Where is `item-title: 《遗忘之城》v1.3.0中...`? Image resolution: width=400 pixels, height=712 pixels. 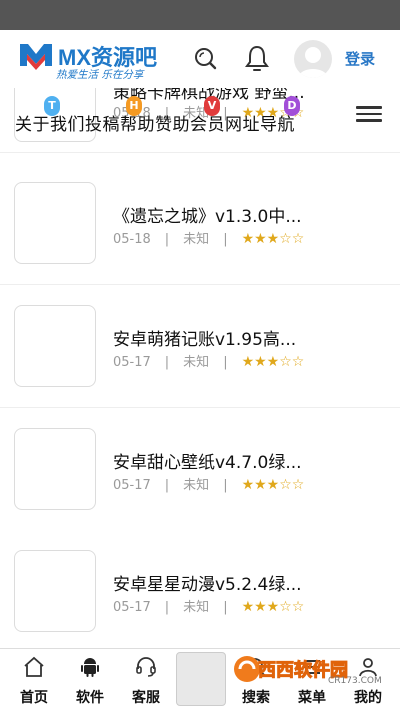
item-title: 《遗忘之城》v1.3.0中... is located at coordinates (207, 214).